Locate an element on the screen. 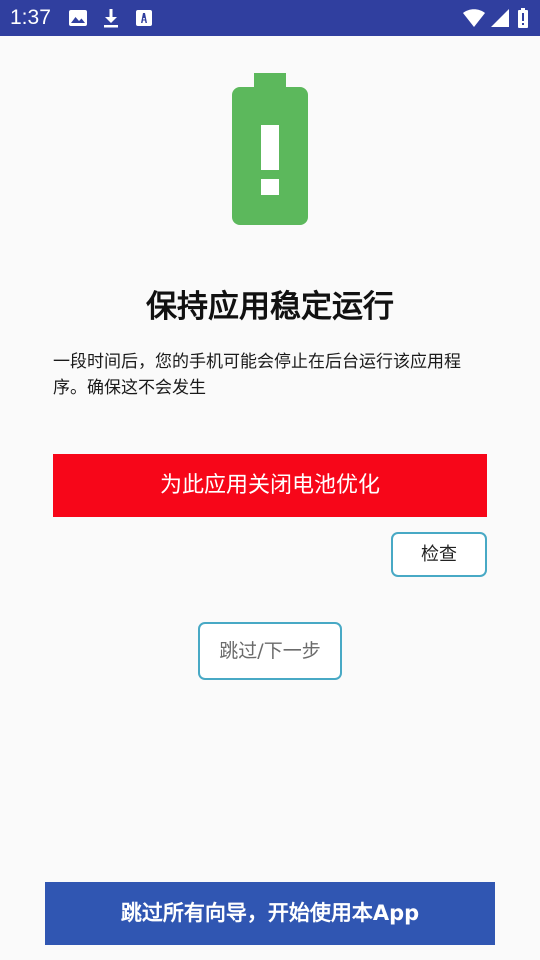 This screenshot has height=960, width=540. status-time: 1:37 is located at coordinates (30, 17).